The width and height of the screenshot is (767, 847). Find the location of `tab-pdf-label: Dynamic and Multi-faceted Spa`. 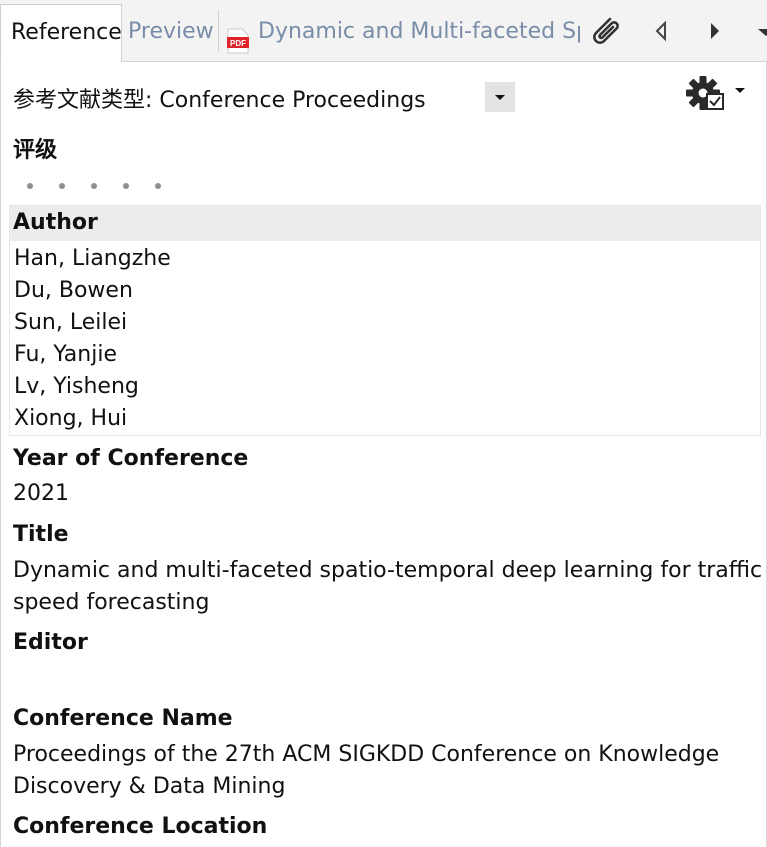

tab-pdf-label: Dynamic and Multi-faceted Spa is located at coordinates (419, 31).